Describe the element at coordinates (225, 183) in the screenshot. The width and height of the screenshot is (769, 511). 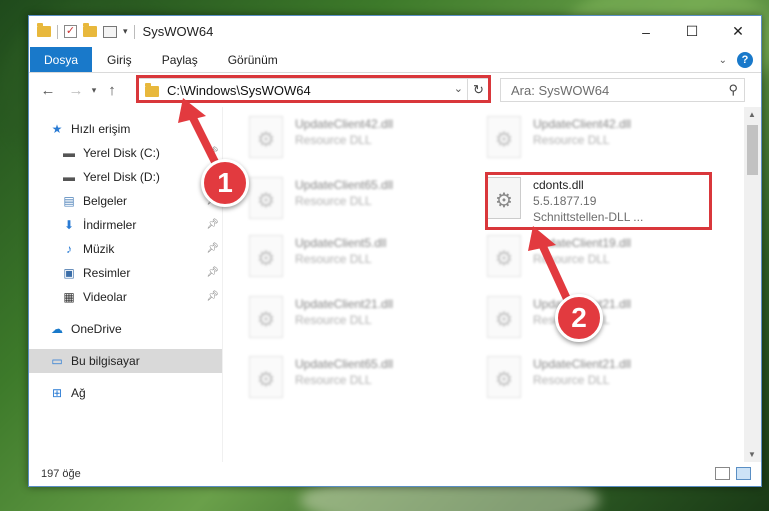
I see `step-badge-1: 1` at that location.